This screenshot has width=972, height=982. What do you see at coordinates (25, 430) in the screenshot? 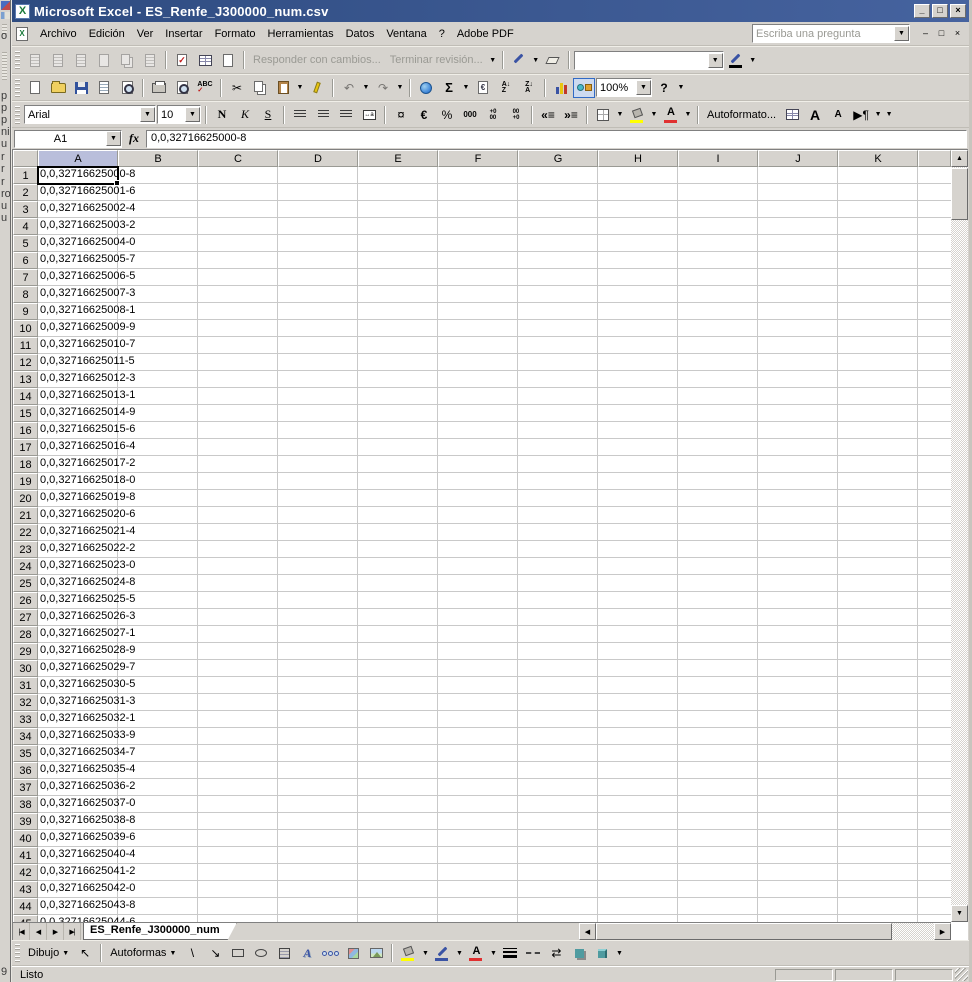
I see `row-header-16: 16` at bounding box center [25, 430].